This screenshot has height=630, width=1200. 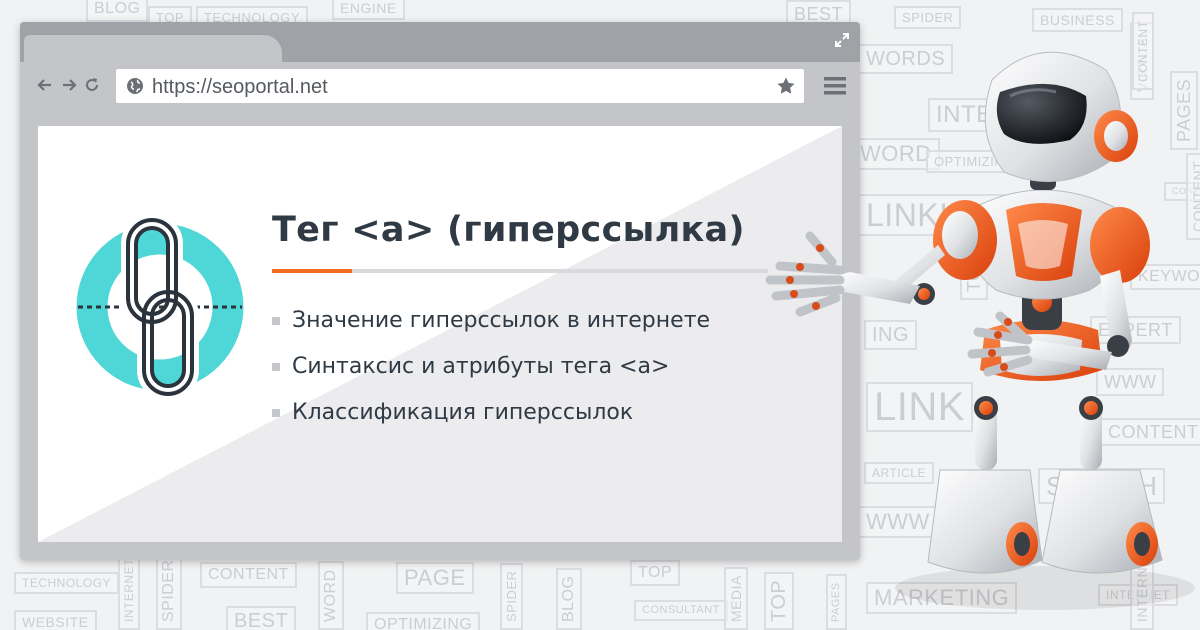 I want to click on title-underline, so click(x=520, y=271).